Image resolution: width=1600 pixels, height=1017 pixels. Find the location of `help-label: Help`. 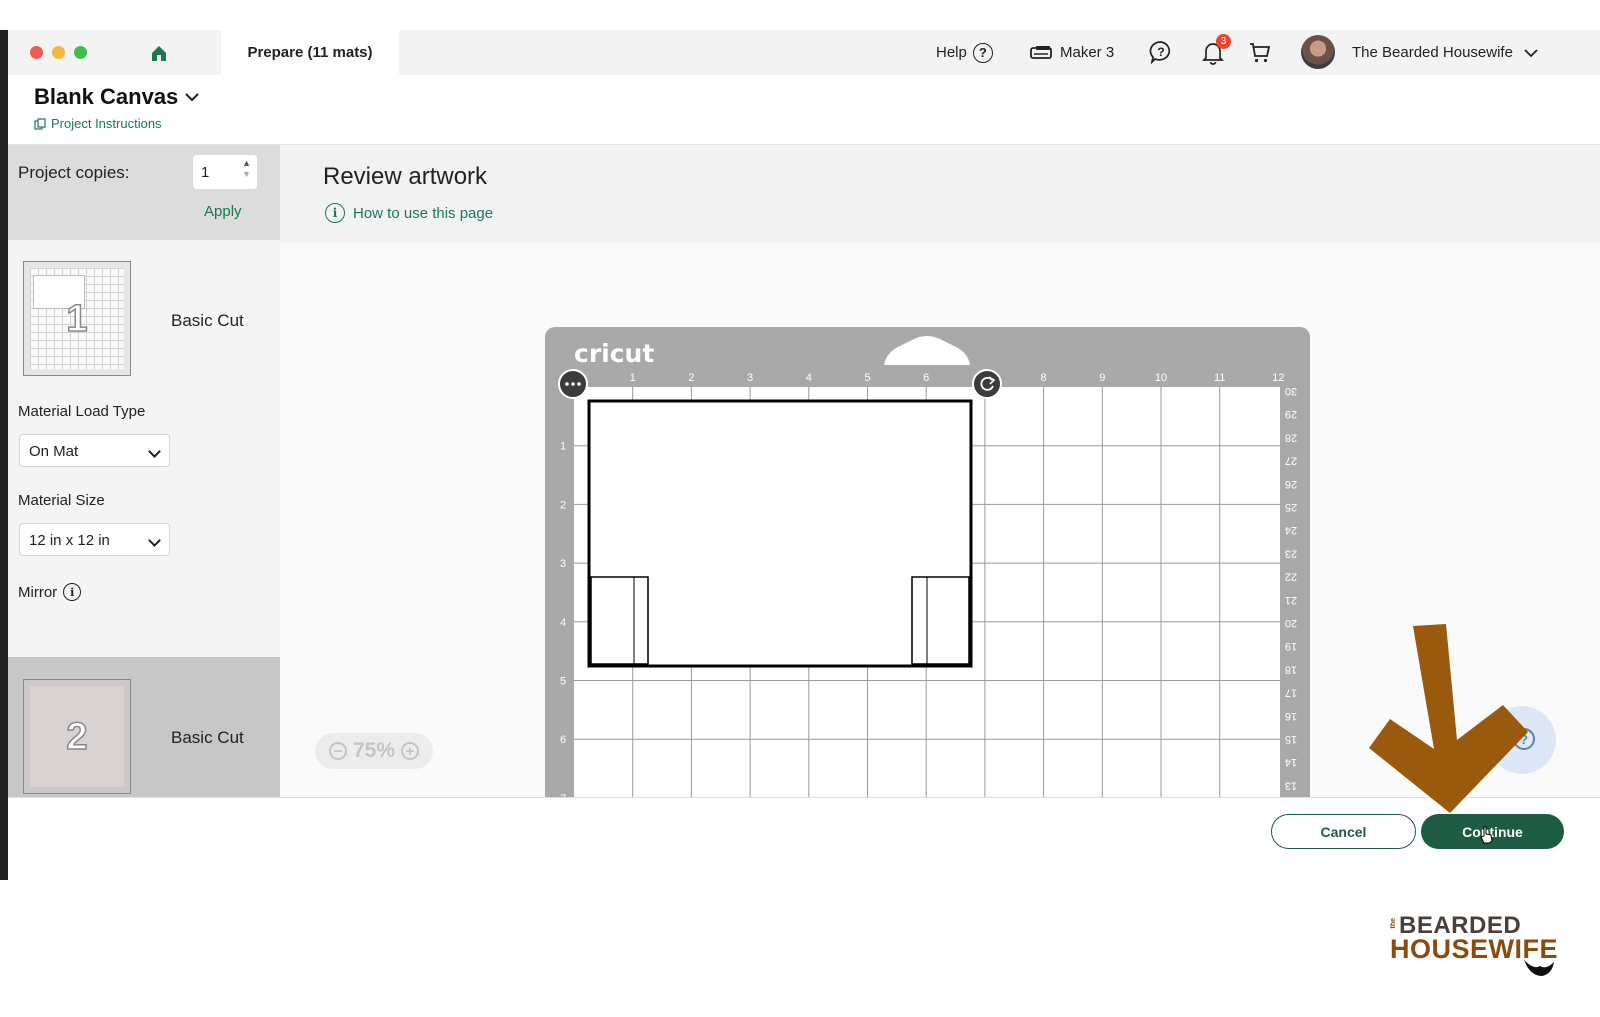

help-label: Help is located at coordinates (951, 52).